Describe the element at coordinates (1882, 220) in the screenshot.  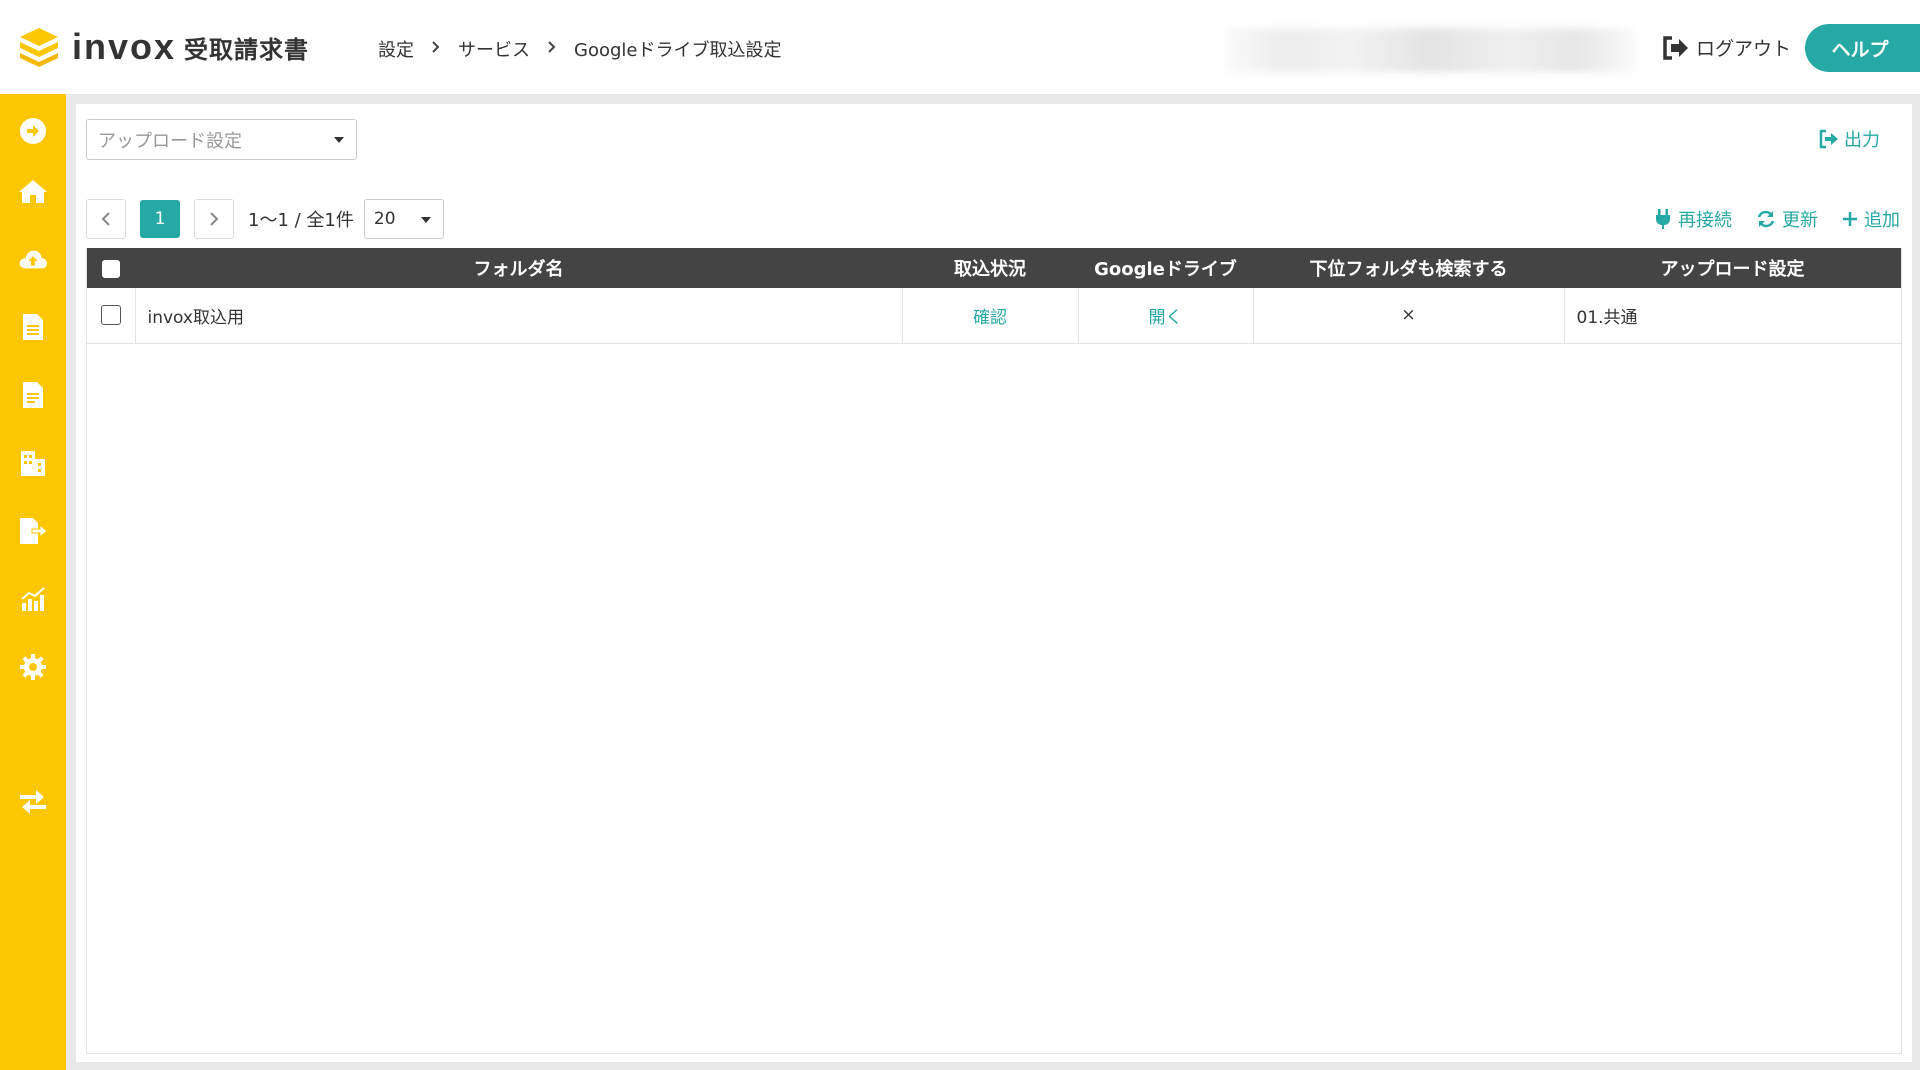
I see `add-label: 追加` at that location.